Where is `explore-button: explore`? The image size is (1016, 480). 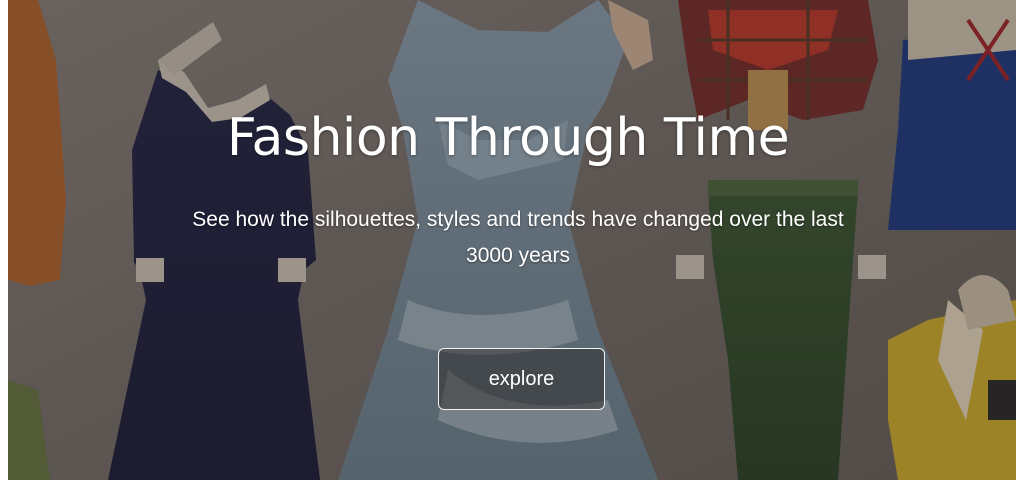
explore-button: explore is located at coordinates (521, 379).